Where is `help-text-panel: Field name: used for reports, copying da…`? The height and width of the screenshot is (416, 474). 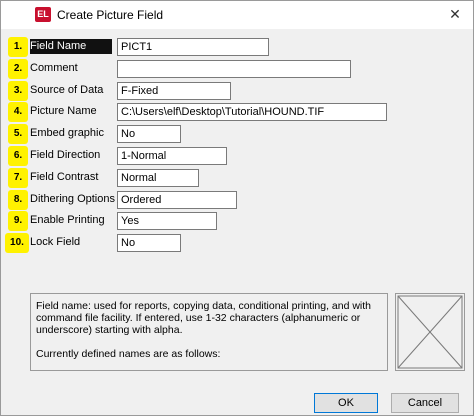
help-text-panel: Field name: used for reports, copying da… is located at coordinates (209, 332).